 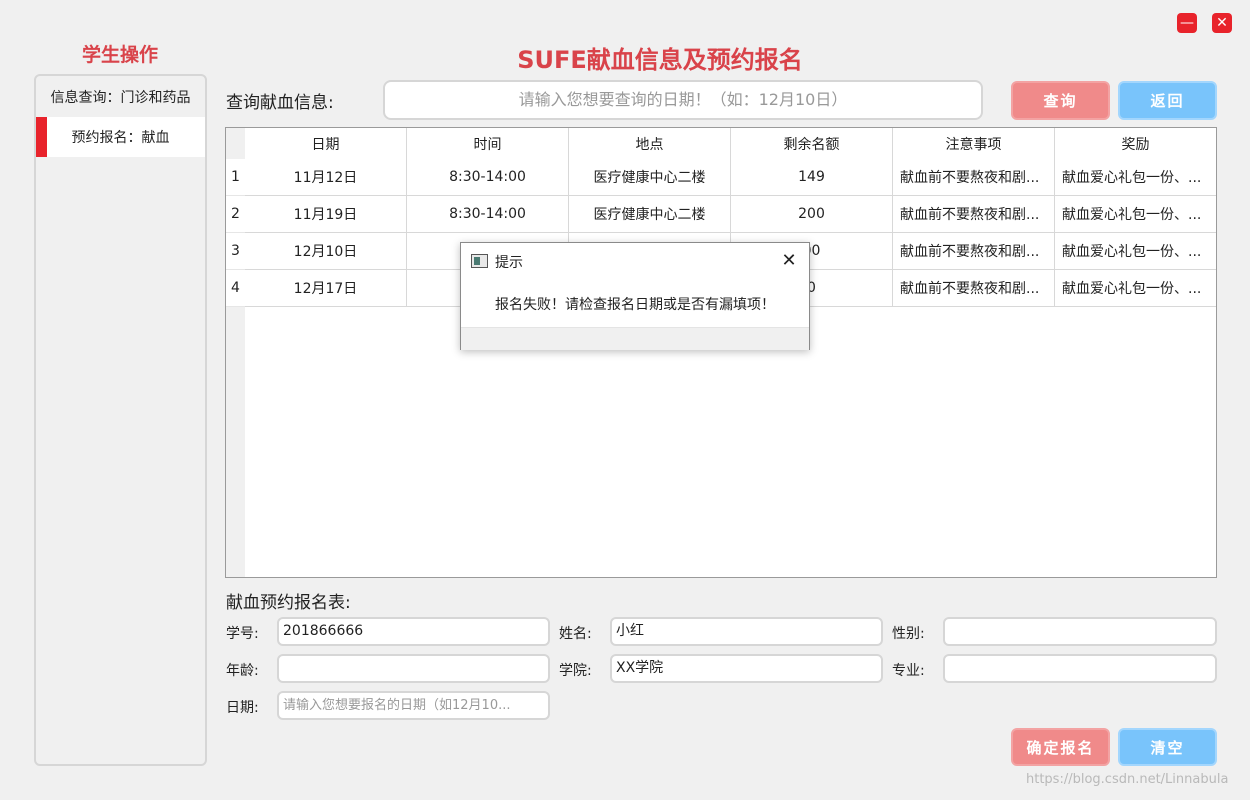 What do you see at coordinates (812, 143) in the screenshot?
I see `column-header-remaining: 剩余名额` at bounding box center [812, 143].